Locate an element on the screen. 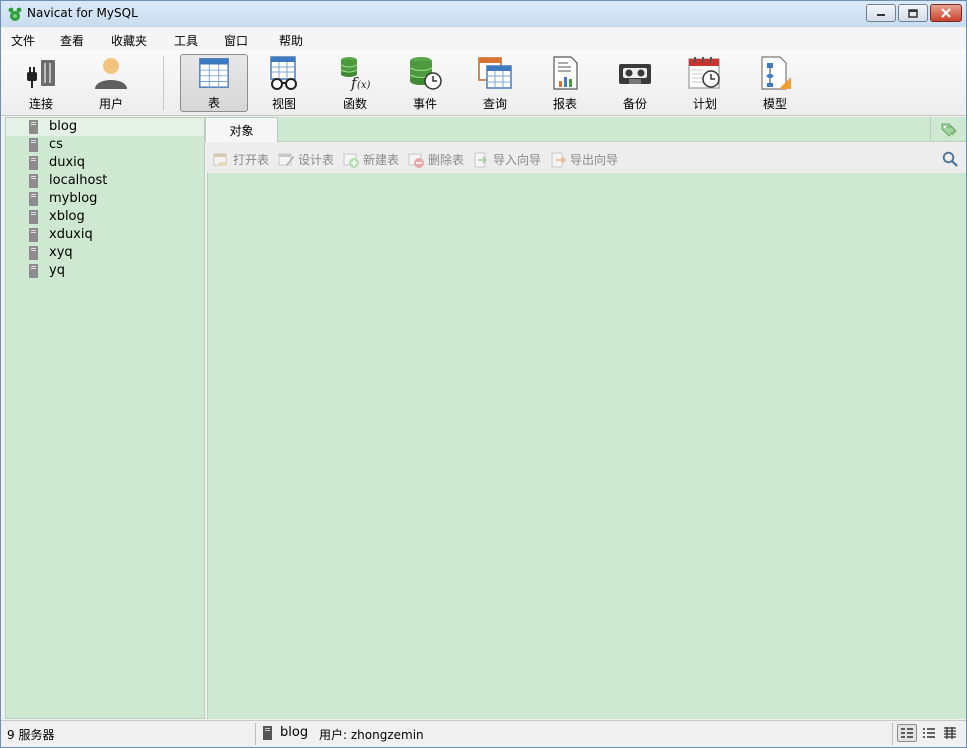  list-view-button is located at coordinates (907, 733).